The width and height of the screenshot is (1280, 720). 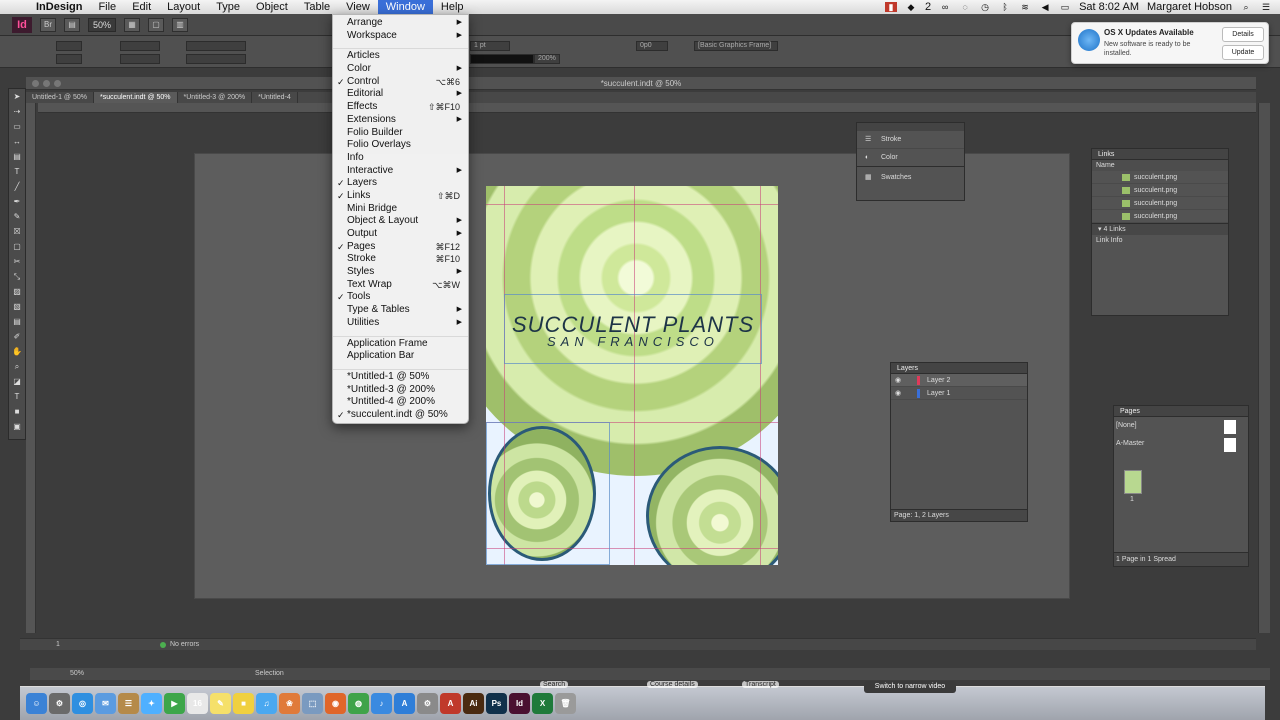 What do you see at coordinates (400, 56) in the screenshot?
I see `menu-item-articles: Articles` at bounding box center [400, 56].